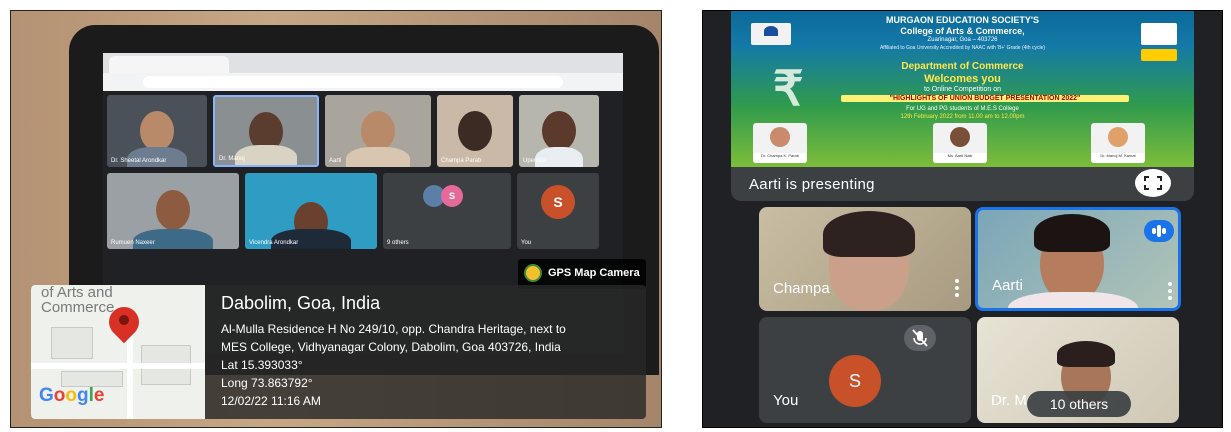  I want to click on meet-tile: Dr. Sheetal Arondkar, so click(157, 131).